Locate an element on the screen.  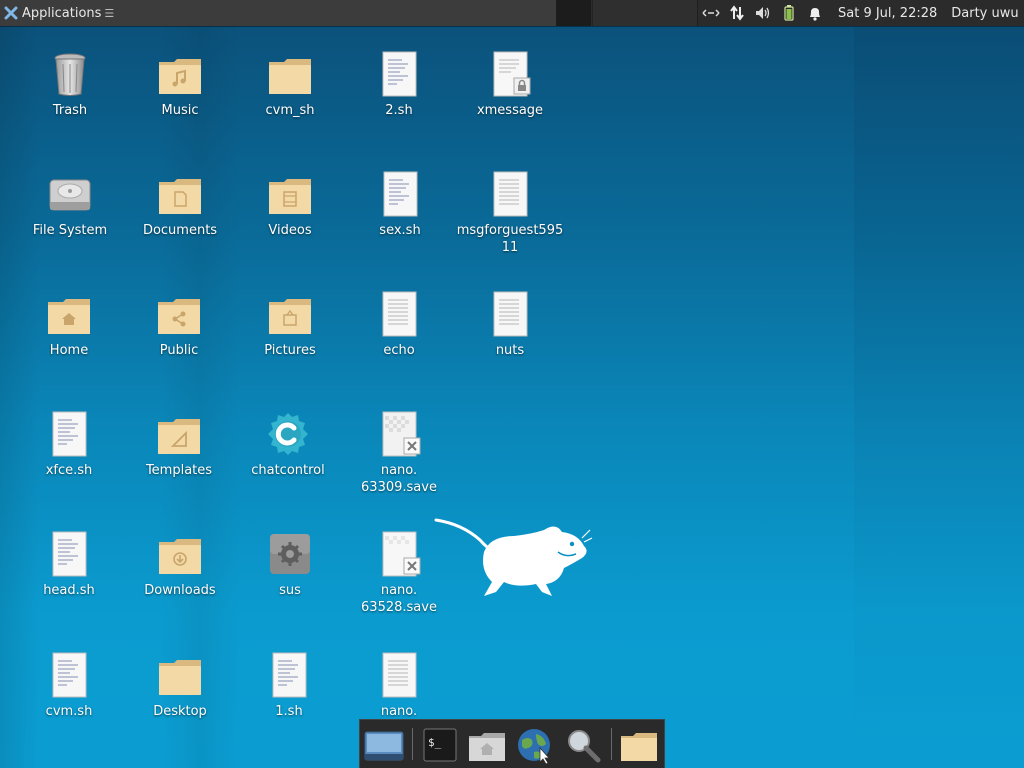
folder-templates-icon is located at coordinates (179, 436).